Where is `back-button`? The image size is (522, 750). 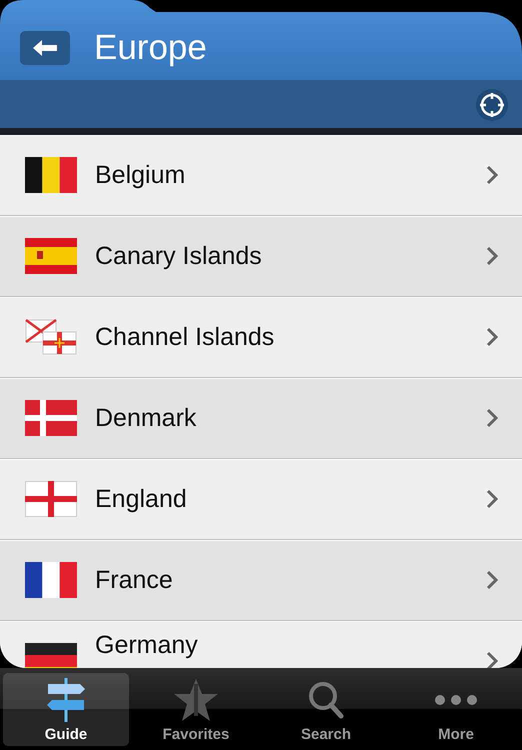 back-button is located at coordinates (45, 48).